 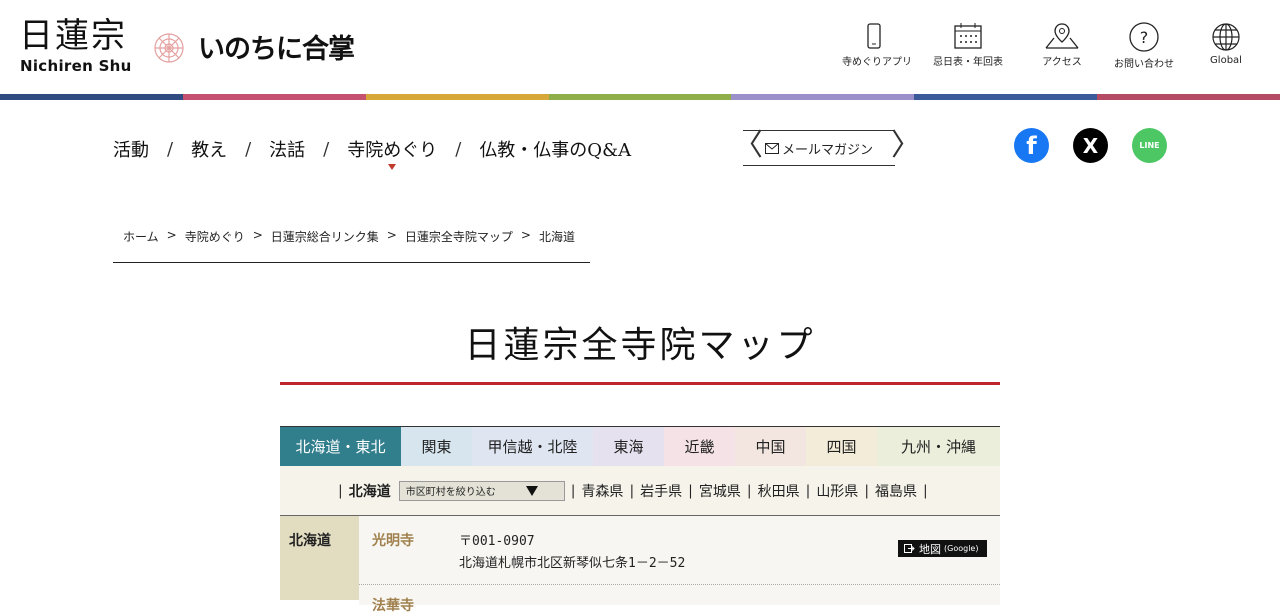 What do you see at coordinates (877, 46) in the screenshot?
I see `app-link: 寺めぐりアプリ` at bounding box center [877, 46].